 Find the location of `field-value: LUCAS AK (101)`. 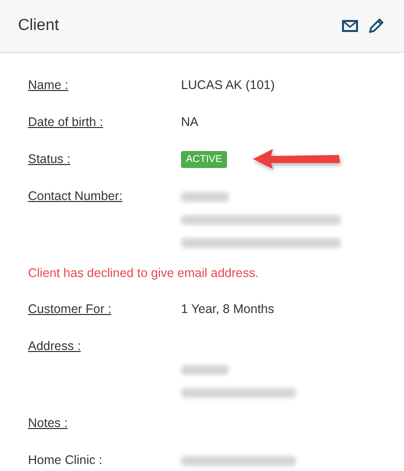

field-value: LUCAS AK (101) is located at coordinates (228, 85).